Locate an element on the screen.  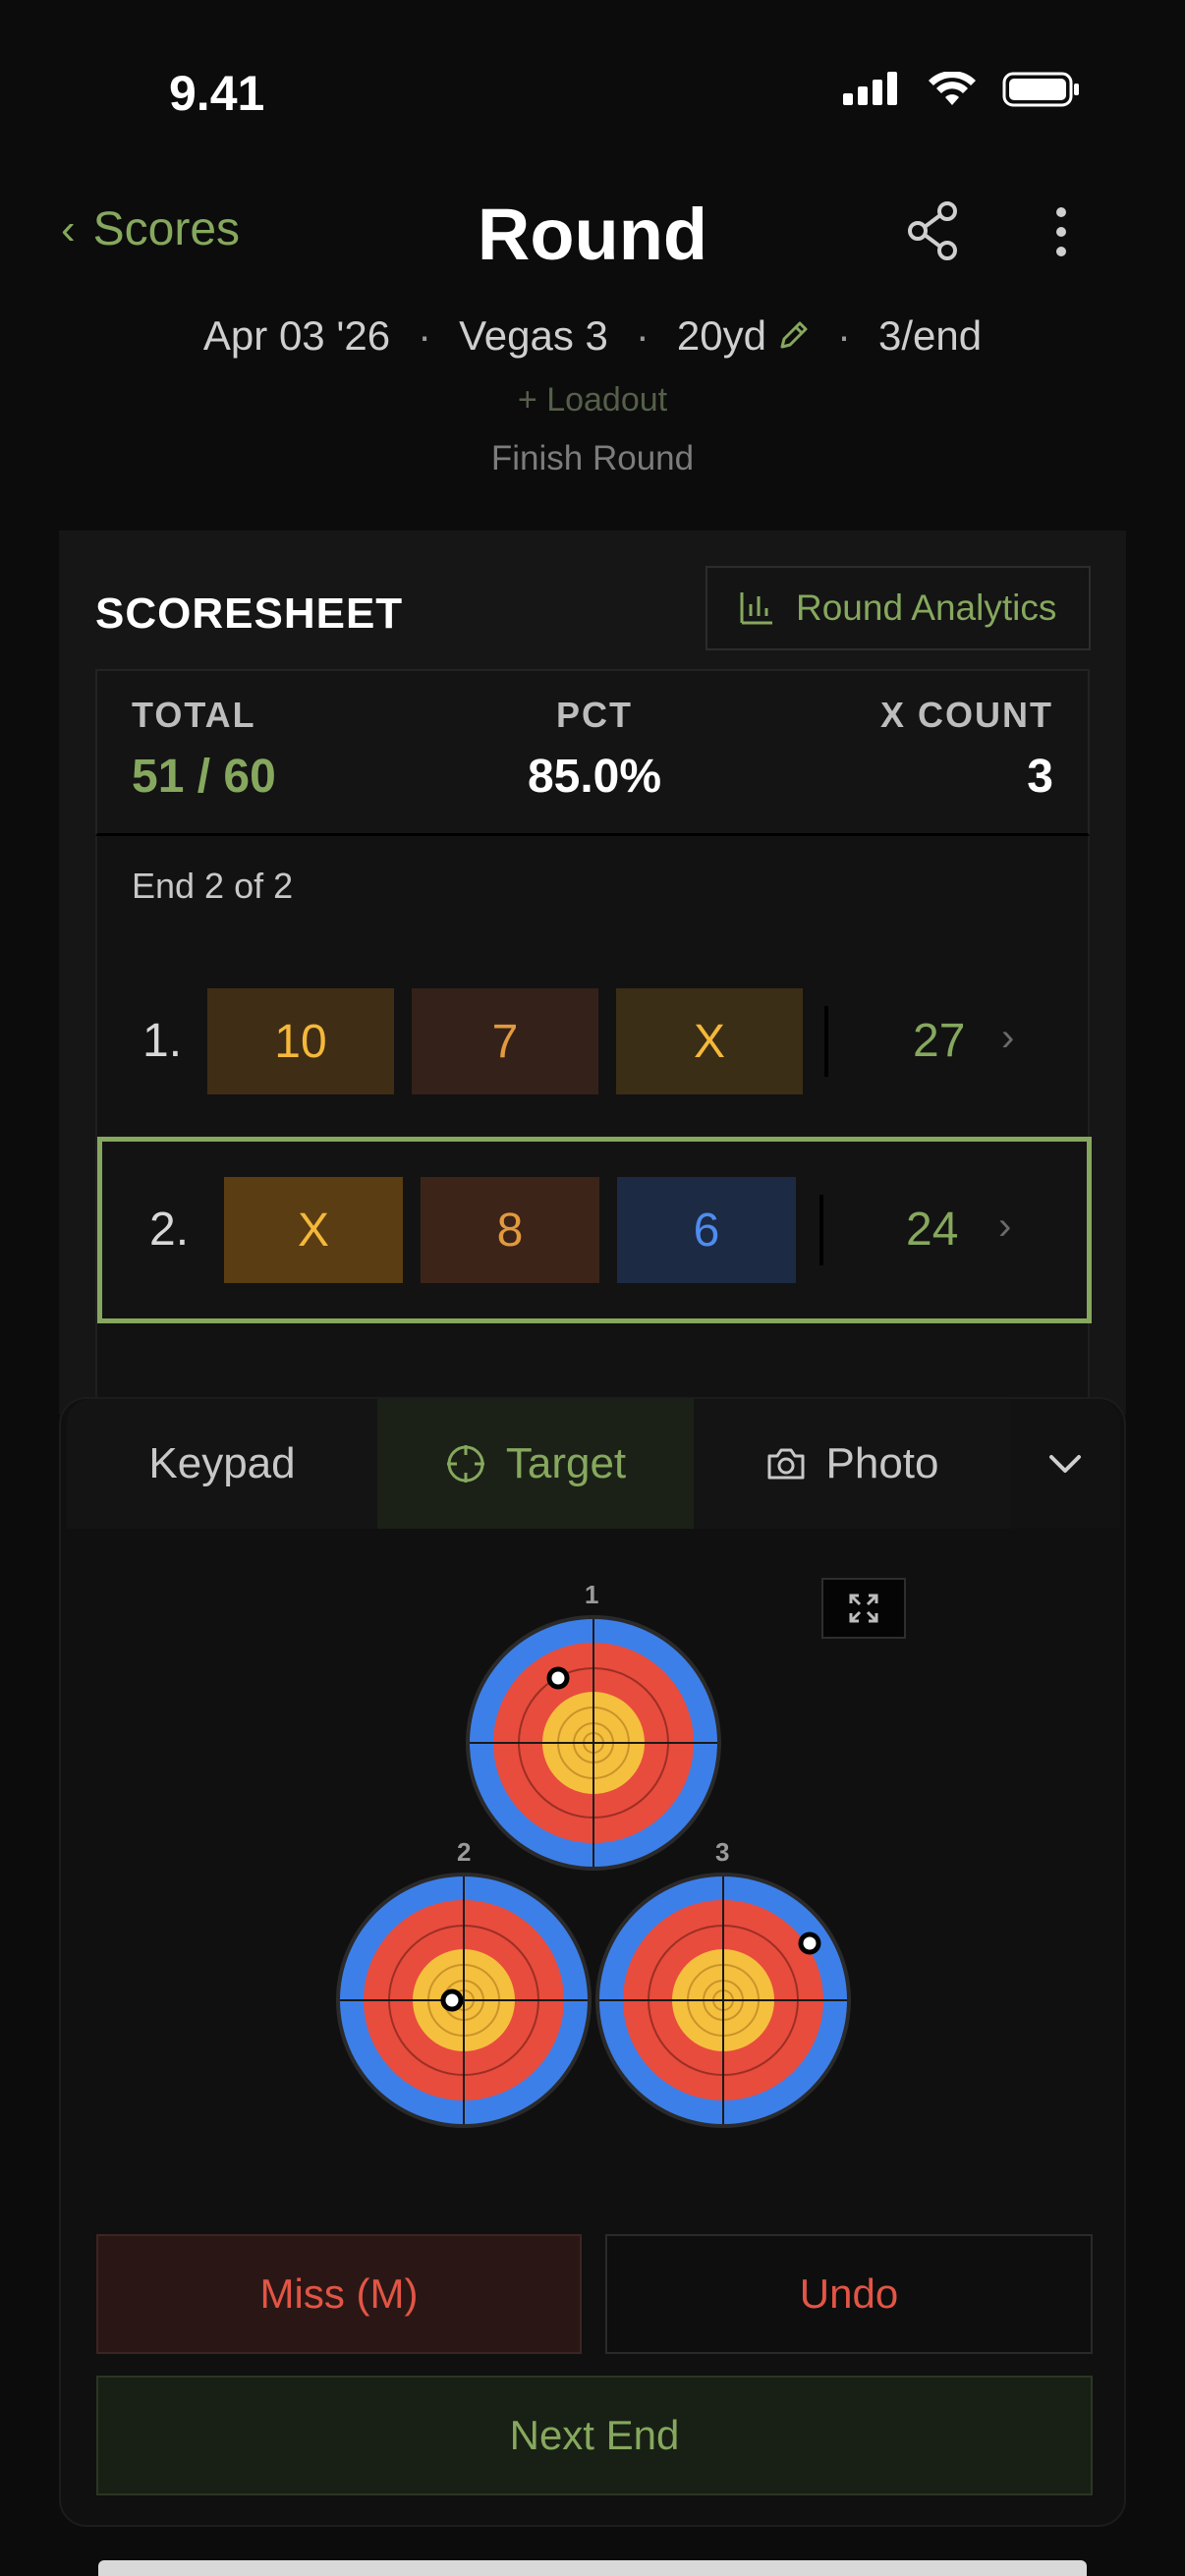
collapse-panel-button is located at coordinates (1065, 1464).